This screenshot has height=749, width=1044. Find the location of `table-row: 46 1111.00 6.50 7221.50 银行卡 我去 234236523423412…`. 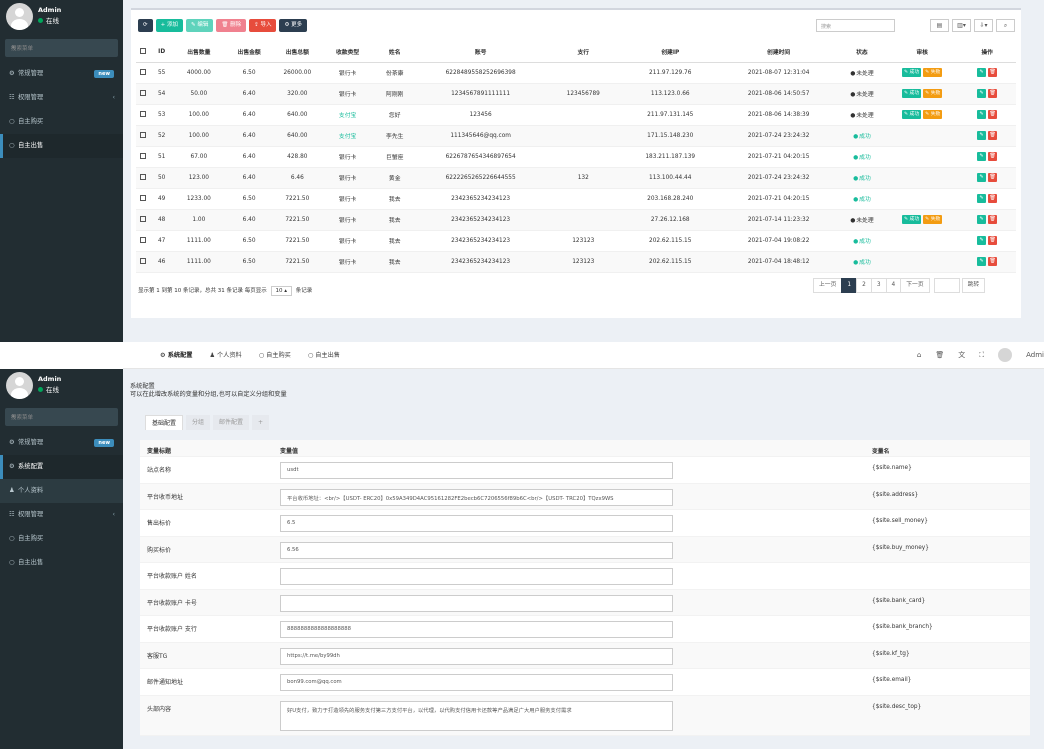

table-row: 46 1111.00 6.50 7221.50 银行卡 我去 234236523423412… is located at coordinates (576, 262).